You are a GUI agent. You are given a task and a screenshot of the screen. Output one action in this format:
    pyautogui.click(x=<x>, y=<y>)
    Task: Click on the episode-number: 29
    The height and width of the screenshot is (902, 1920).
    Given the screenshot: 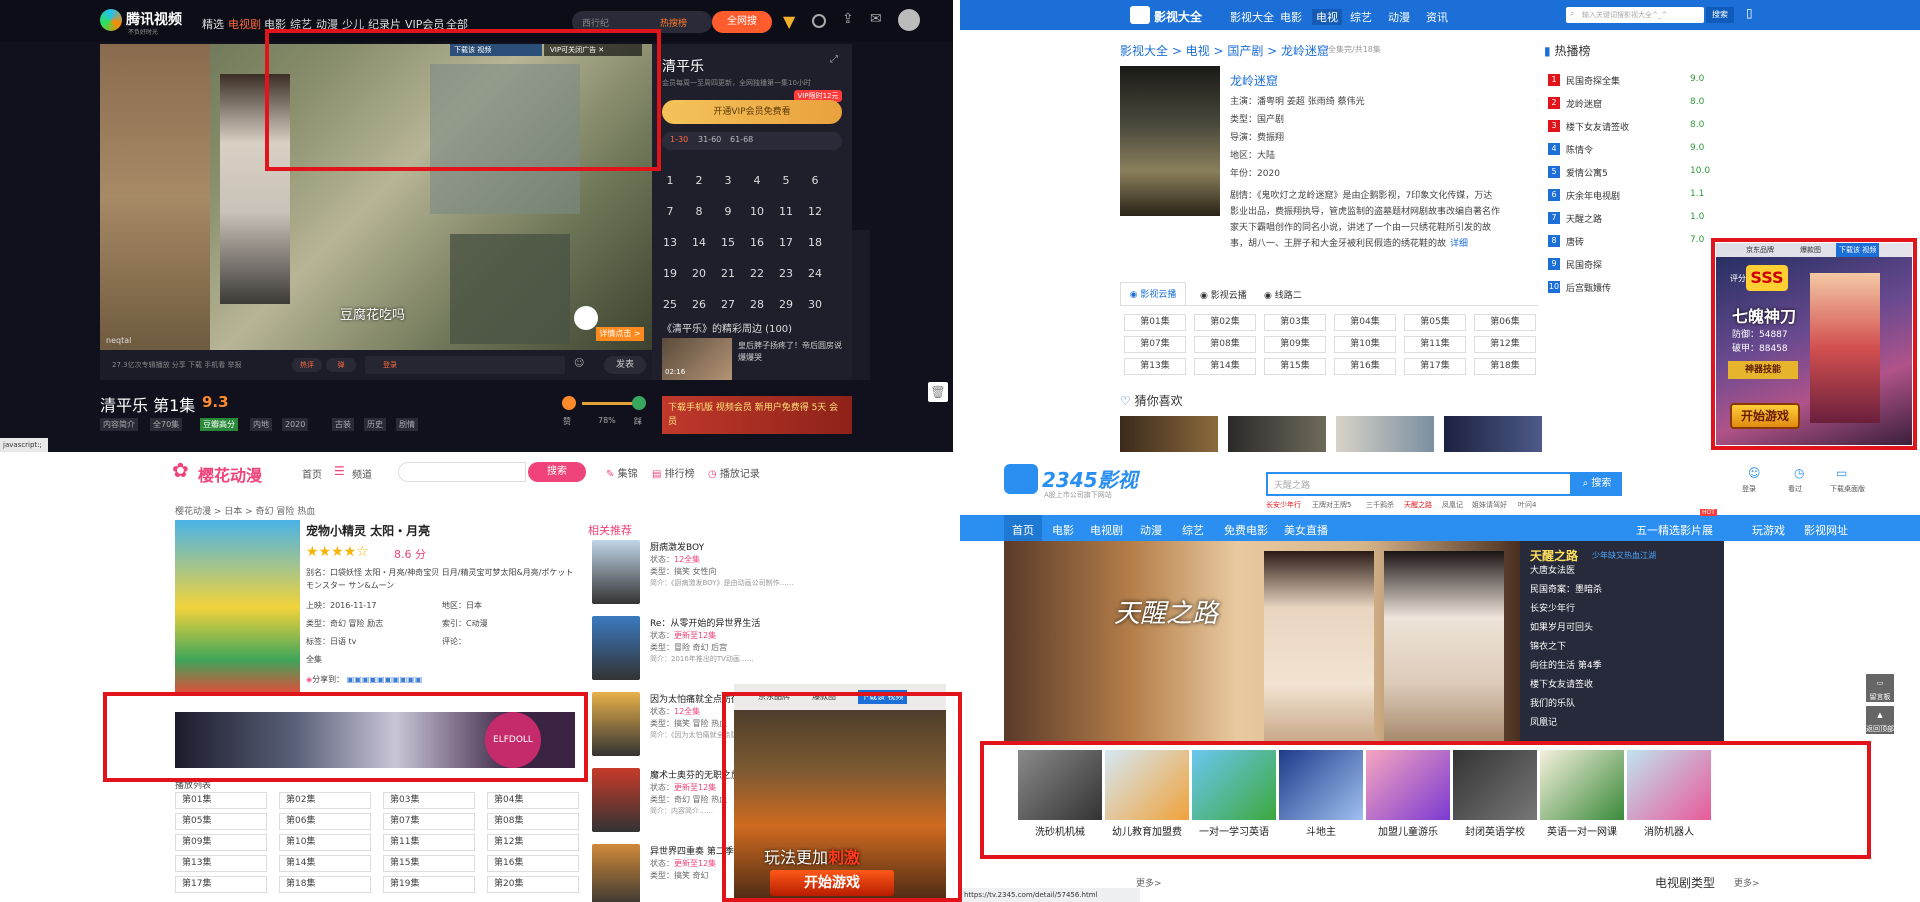 What is the action you would take?
    pyautogui.click(x=786, y=304)
    